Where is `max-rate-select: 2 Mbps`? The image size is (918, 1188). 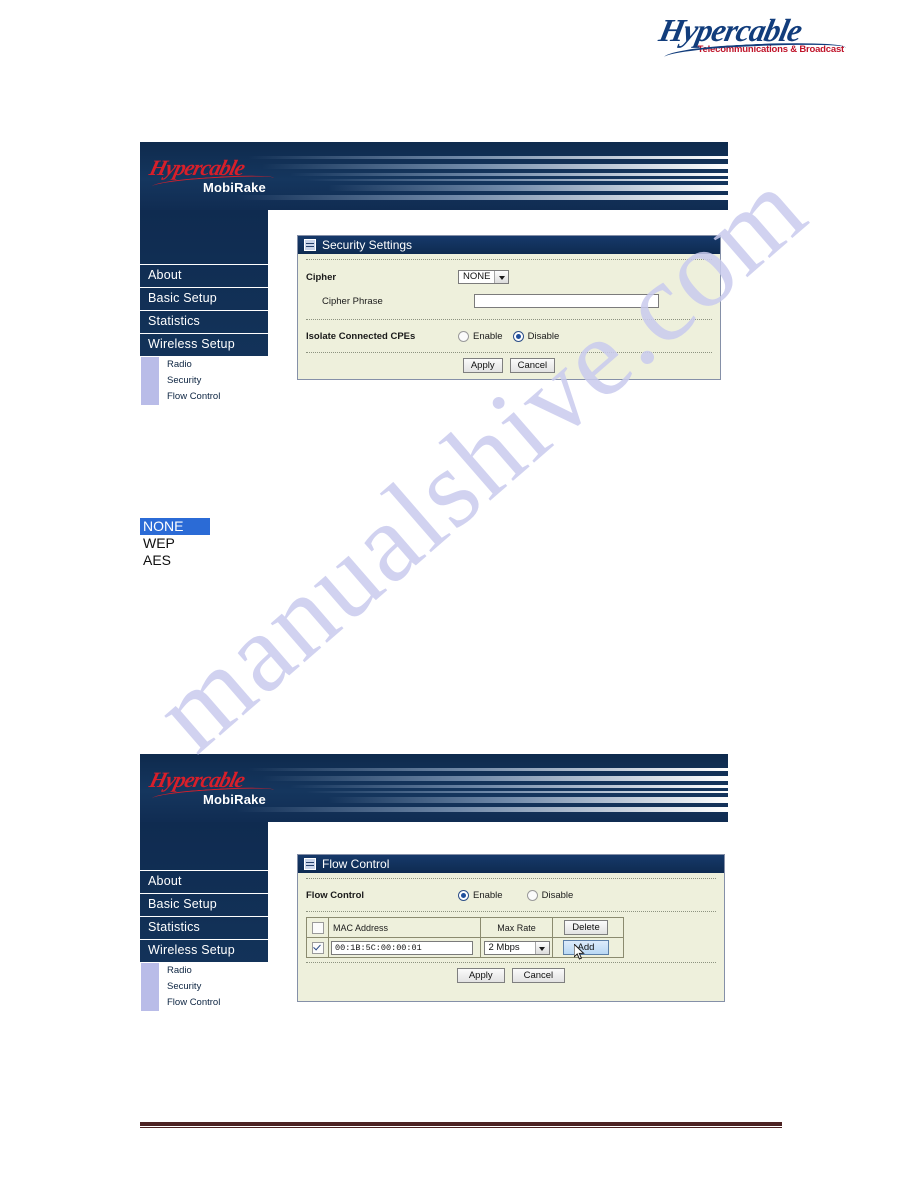 max-rate-select: 2 Mbps is located at coordinates (516, 947).